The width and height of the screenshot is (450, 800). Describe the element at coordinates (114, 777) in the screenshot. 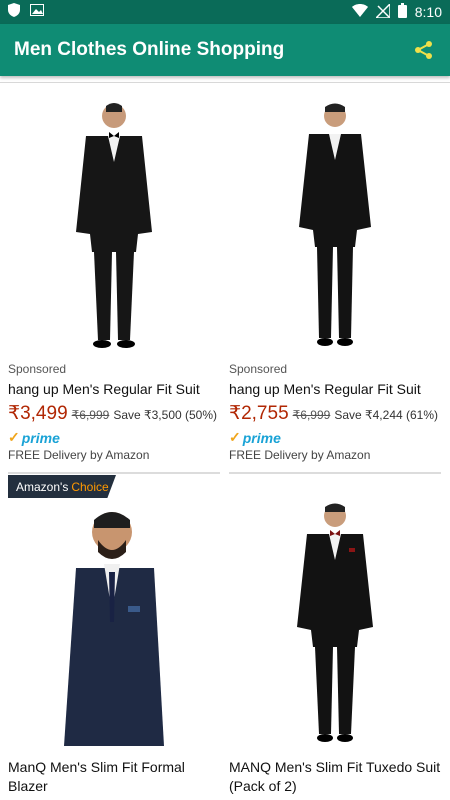

I see `product-title: ManQ Men's Slim Fit Formal Blazer` at that location.